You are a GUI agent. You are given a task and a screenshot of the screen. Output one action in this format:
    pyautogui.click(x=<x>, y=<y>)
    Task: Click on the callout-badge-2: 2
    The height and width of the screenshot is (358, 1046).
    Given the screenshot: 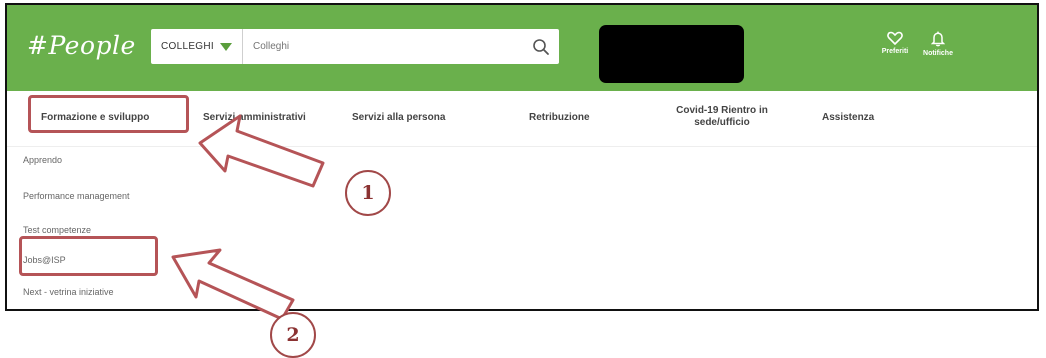 What is the action you would take?
    pyautogui.click(x=293, y=335)
    